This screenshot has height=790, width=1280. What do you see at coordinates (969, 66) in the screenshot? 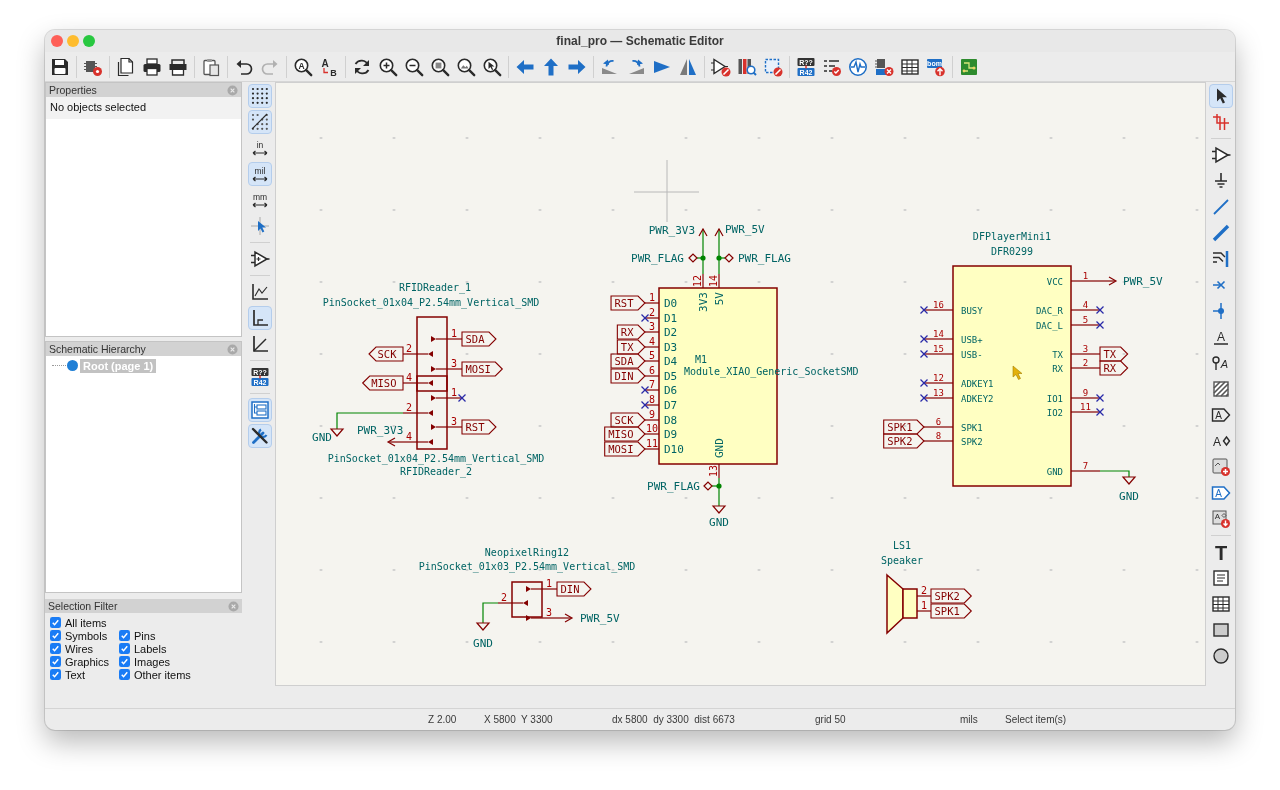
I see `circuit-board-icon` at bounding box center [969, 66].